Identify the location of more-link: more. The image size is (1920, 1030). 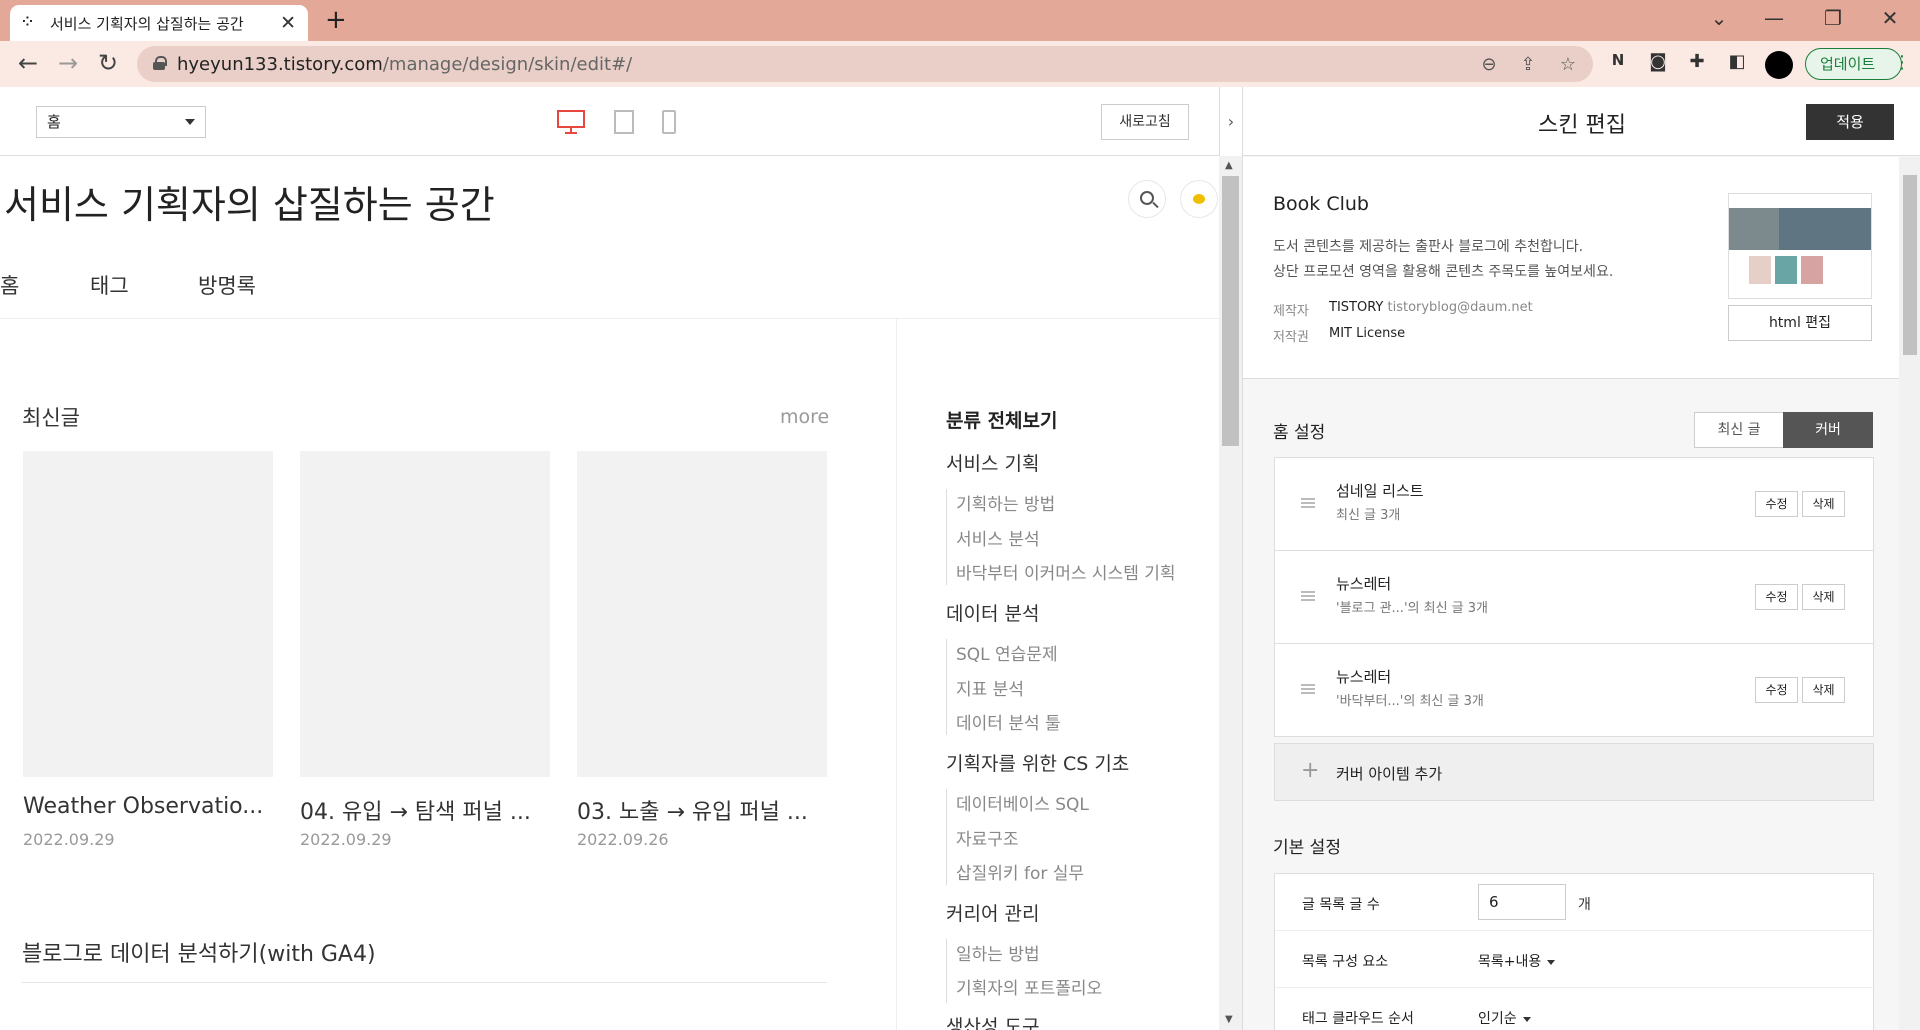
(804, 417).